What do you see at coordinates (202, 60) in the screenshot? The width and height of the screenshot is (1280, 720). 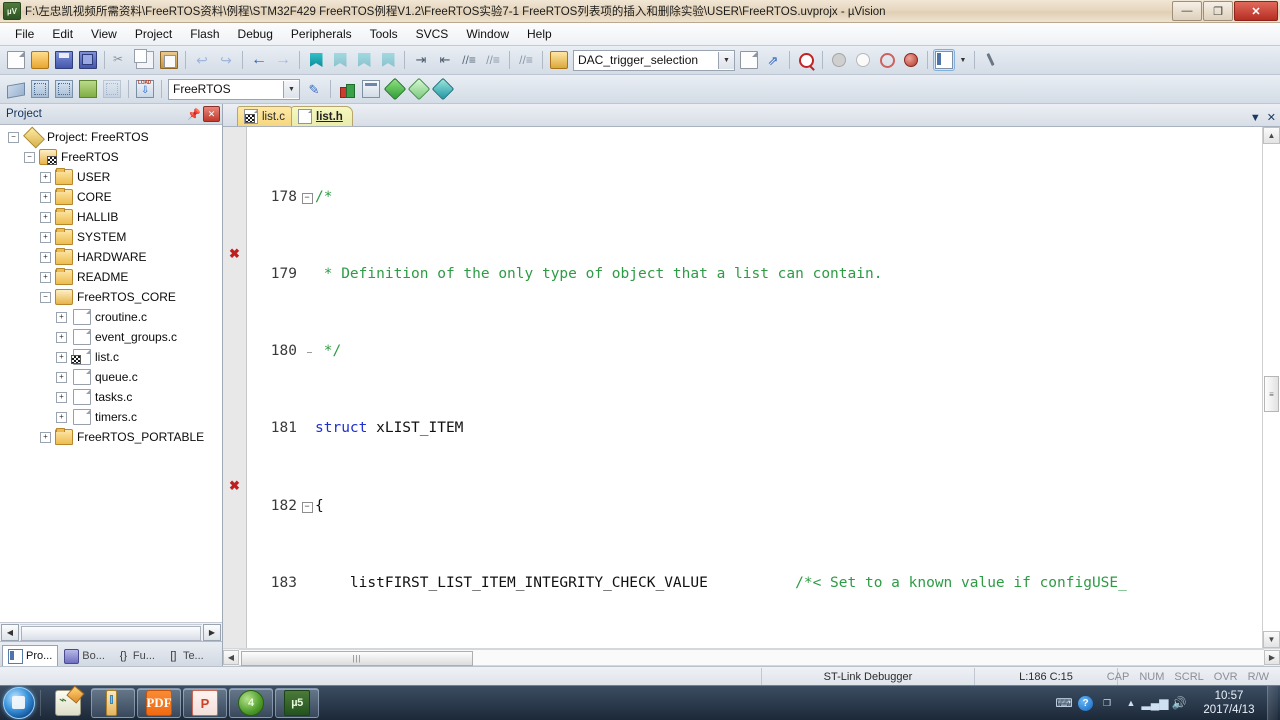 I see `undo-icon: ↩` at bounding box center [202, 60].